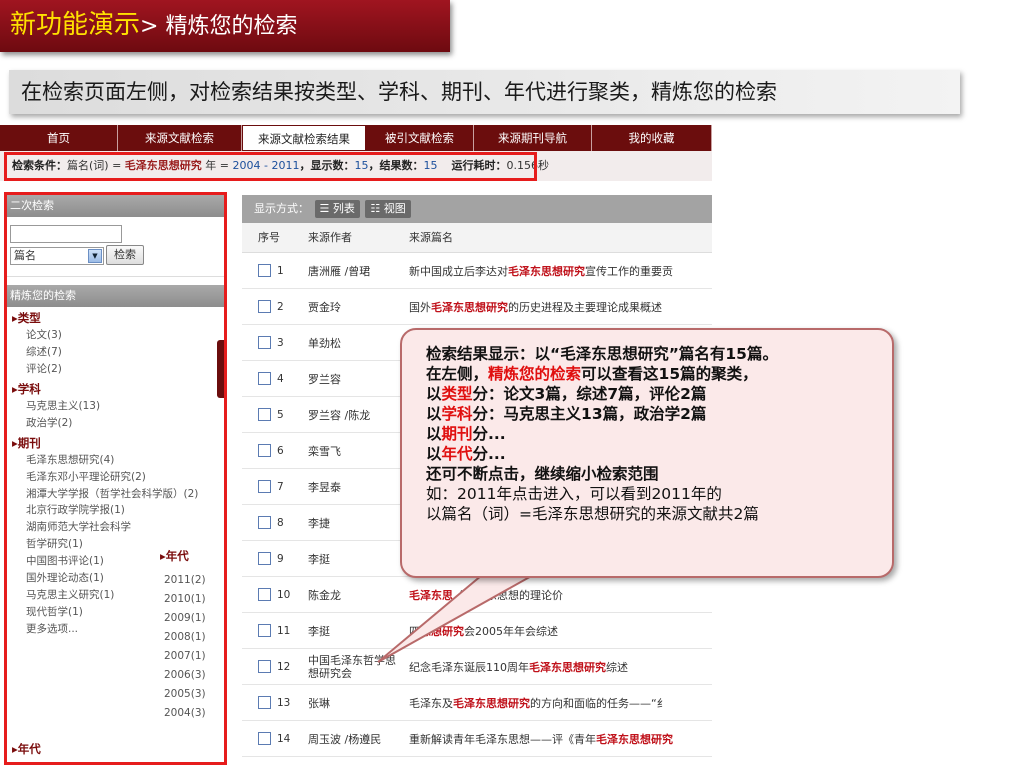 This screenshot has height=768, width=1024. Describe the element at coordinates (558, 739) in the screenshot. I see `row-title: 重新解读青年毛泽东思想——评《青年毛泽东思想研究` at that location.